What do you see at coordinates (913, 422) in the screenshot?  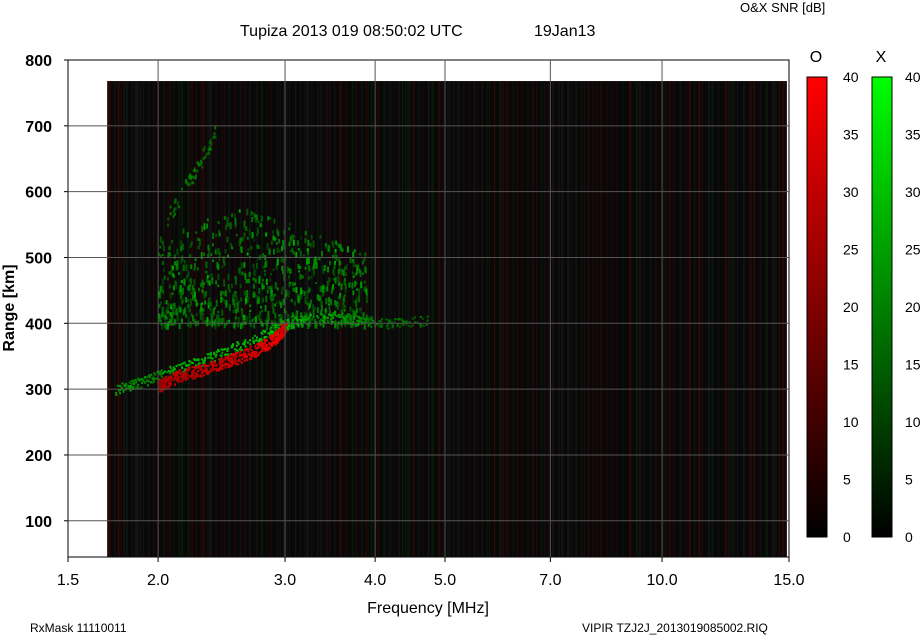 I see `colorbar-tick-label: 10` at bounding box center [913, 422].